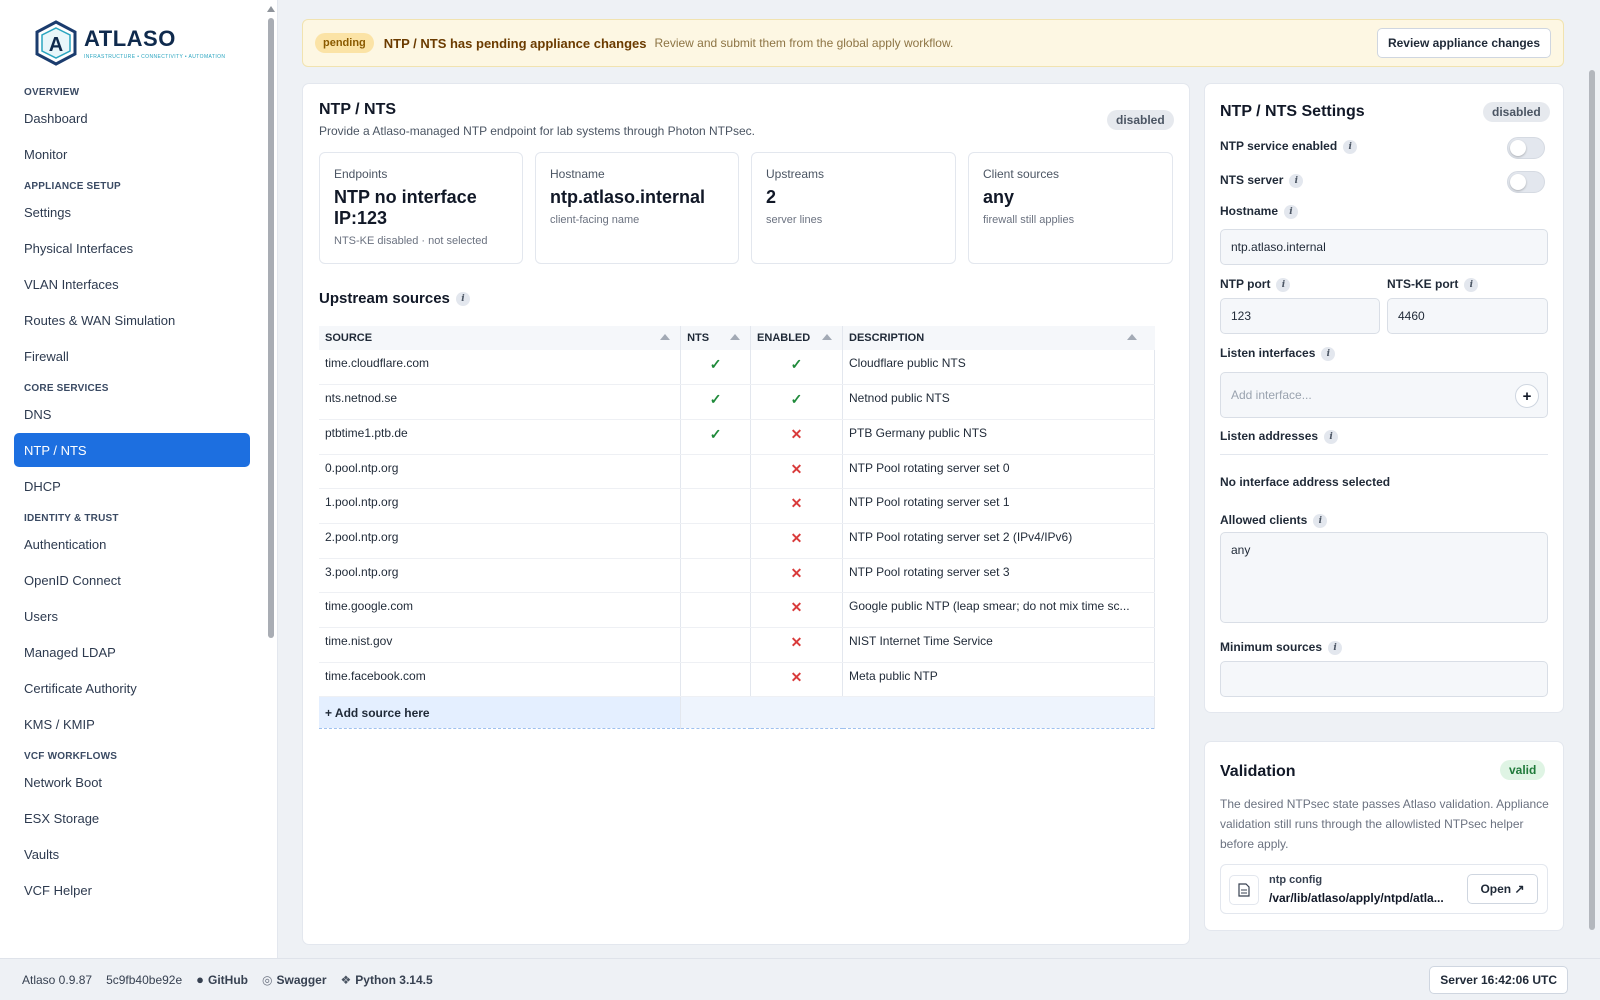 Image resolution: width=1600 pixels, height=1000 pixels. What do you see at coordinates (998, 472) in the screenshot?
I see `cell-description: NTP Pool rotating server set 0` at bounding box center [998, 472].